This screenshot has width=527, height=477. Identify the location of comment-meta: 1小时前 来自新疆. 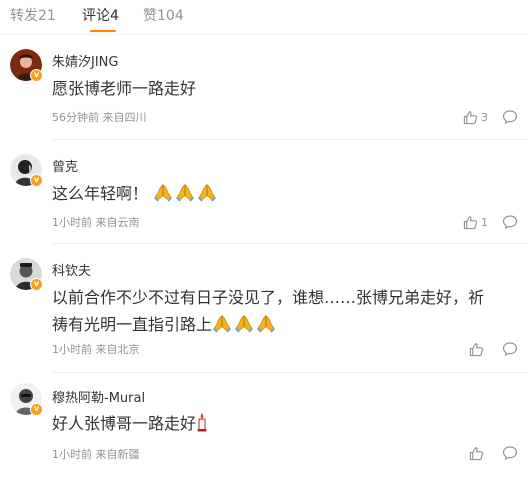
(96, 454).